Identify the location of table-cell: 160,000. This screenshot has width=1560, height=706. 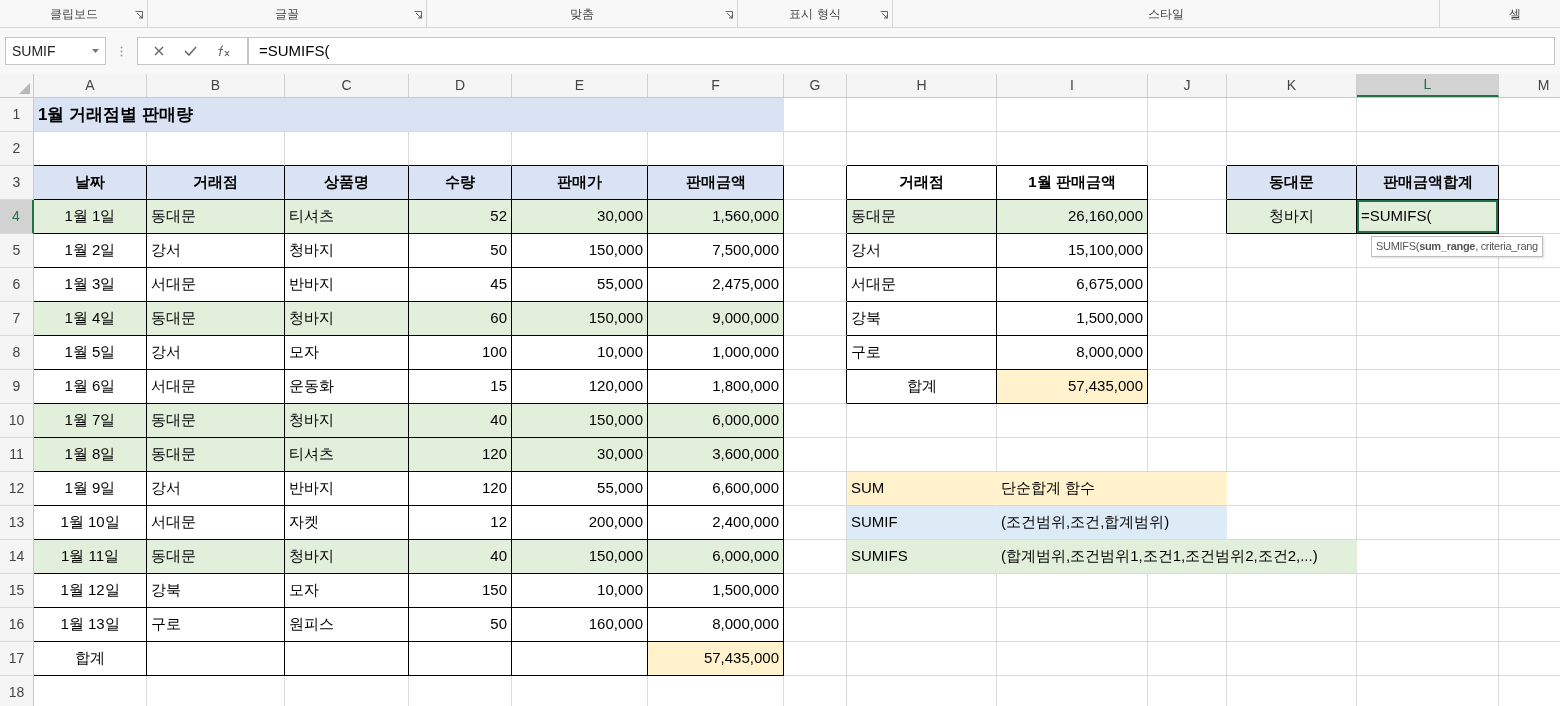
(580, 625).